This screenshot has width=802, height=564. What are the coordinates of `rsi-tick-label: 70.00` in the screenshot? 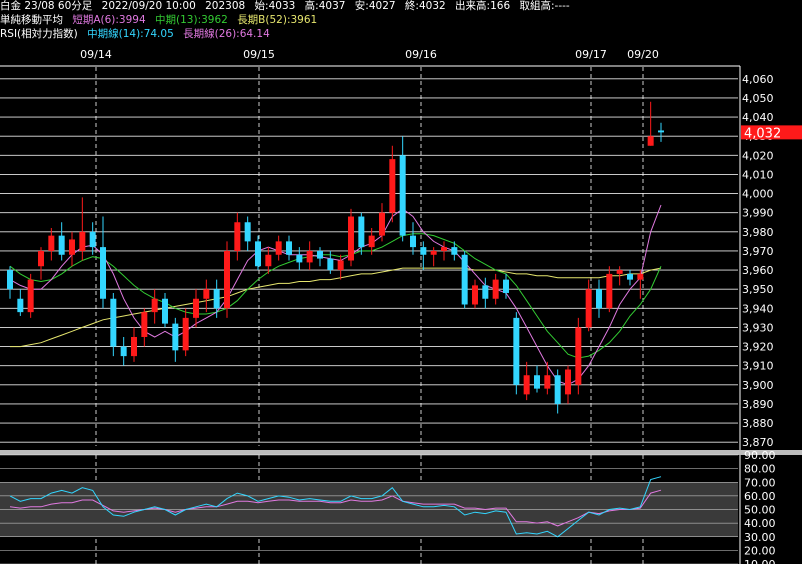 It's located at (760, 482).